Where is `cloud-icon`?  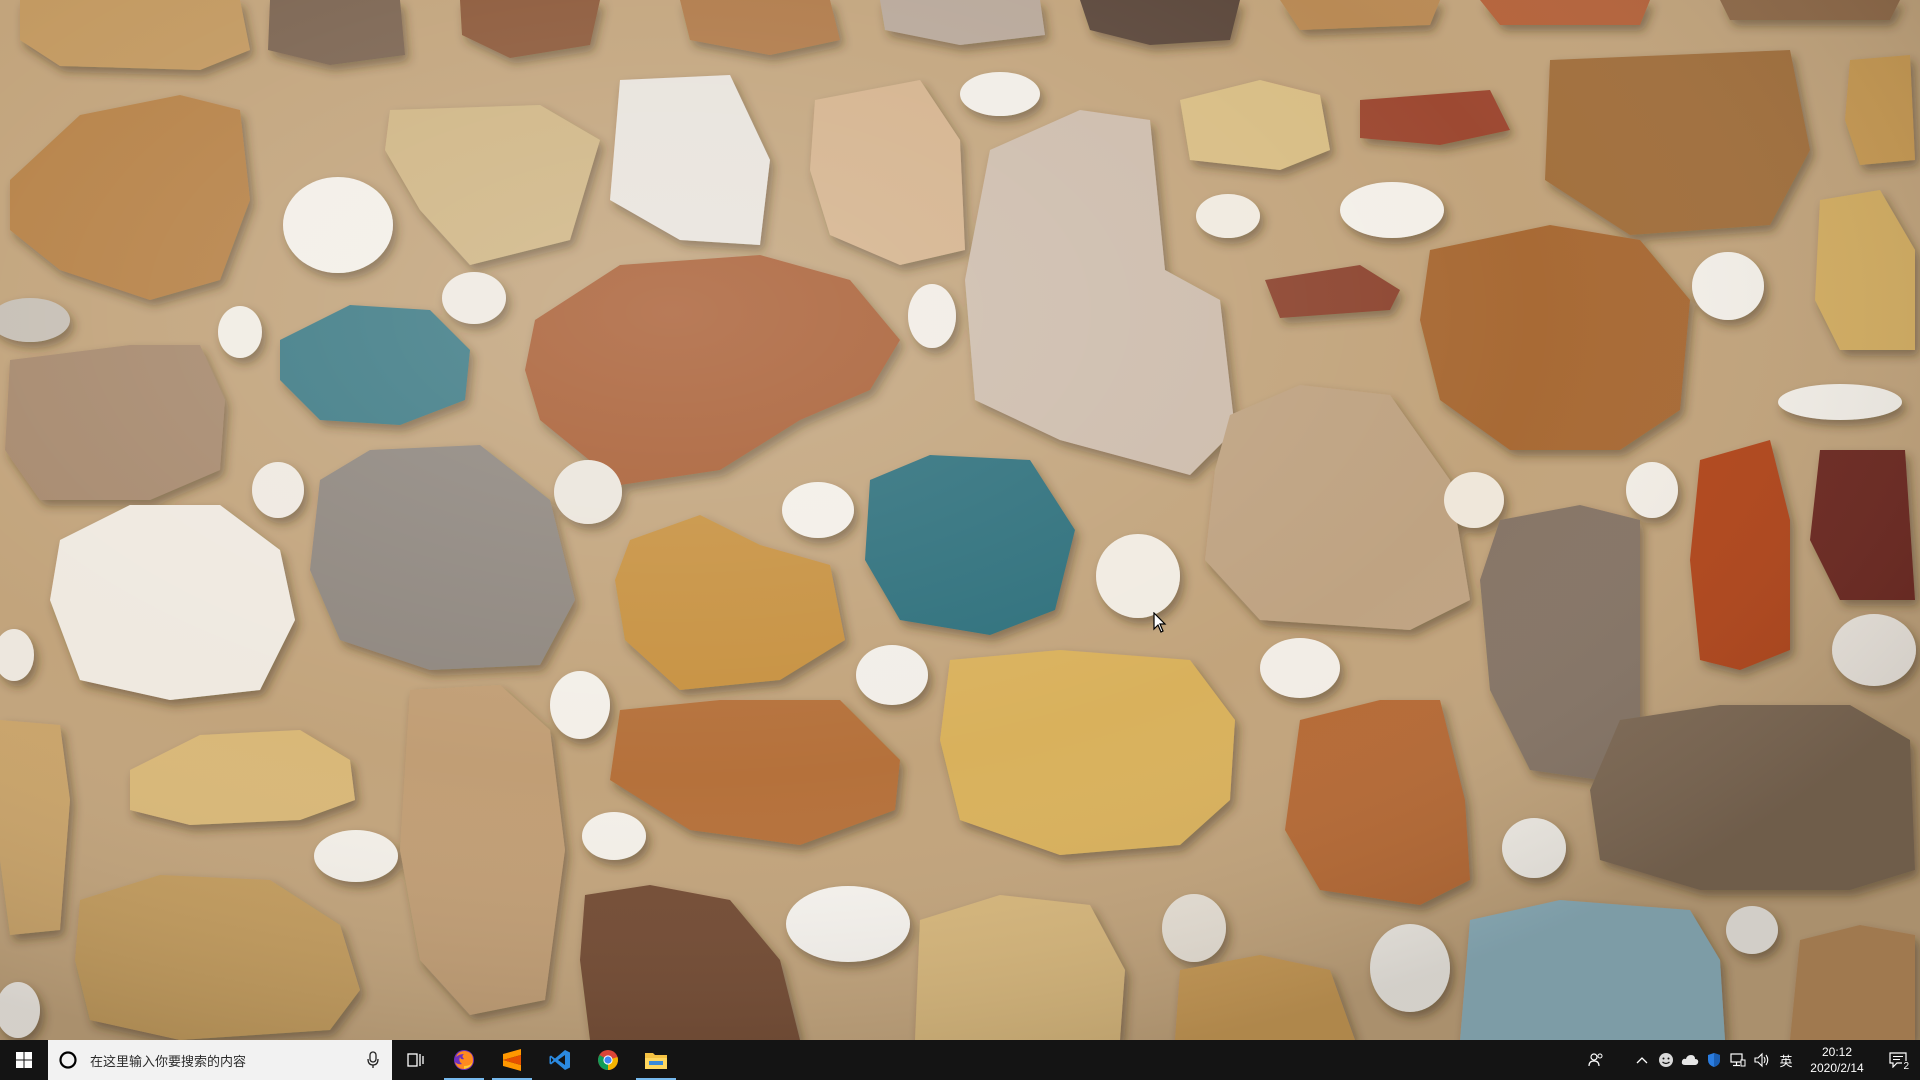
cloud-icon is located at coordinates (1690, 1060).